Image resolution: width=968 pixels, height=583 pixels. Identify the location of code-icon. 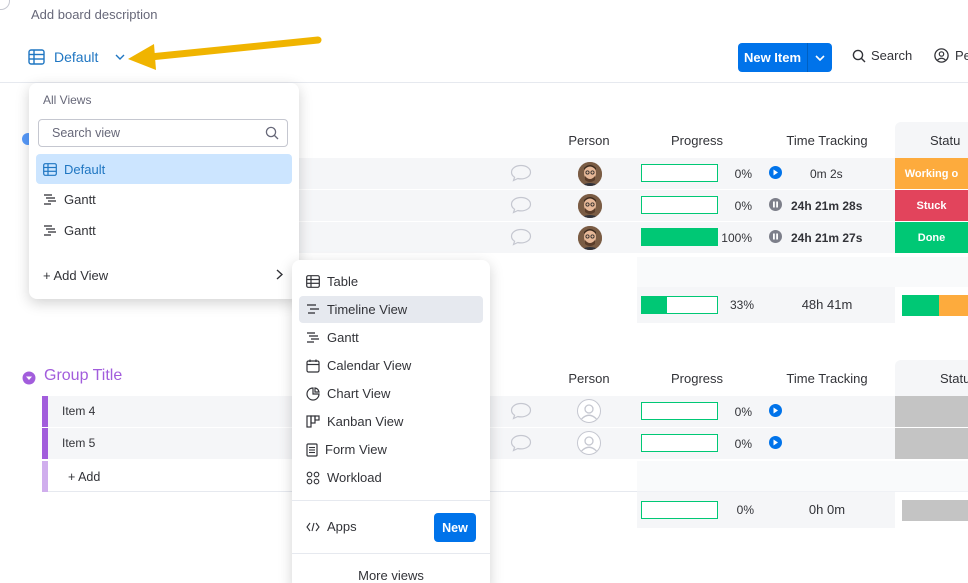
(313, 527).